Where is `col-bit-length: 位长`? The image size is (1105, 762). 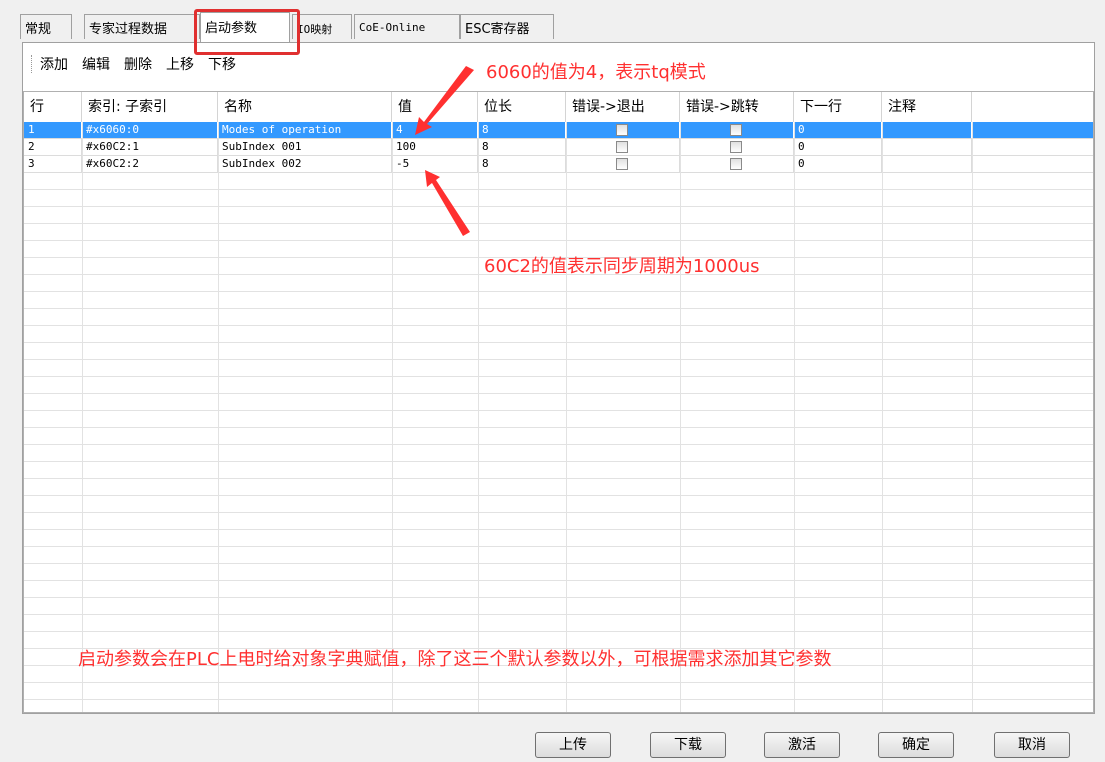
col-bit-length: 位长 is located at coordinates (522, 107).